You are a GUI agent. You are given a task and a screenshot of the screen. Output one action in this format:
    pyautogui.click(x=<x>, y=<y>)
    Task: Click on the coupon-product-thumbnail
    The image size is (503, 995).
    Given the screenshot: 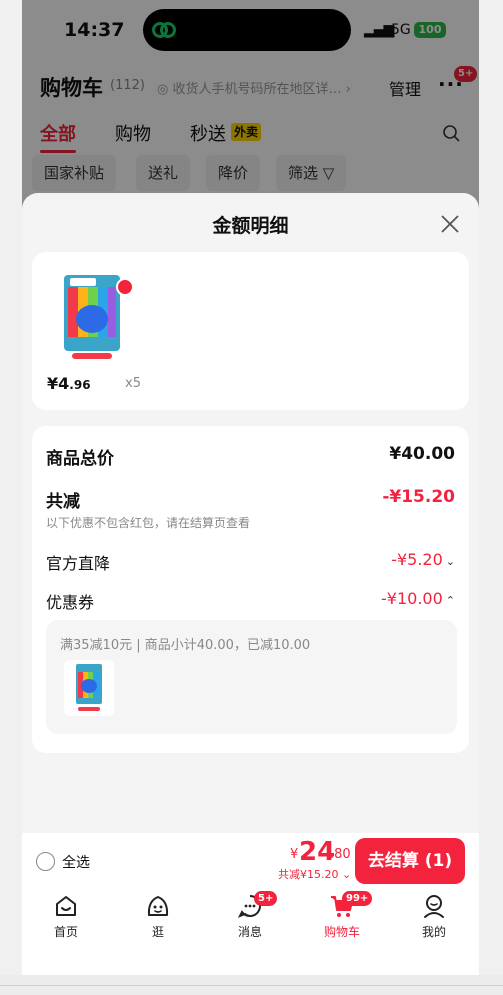 What is the action you would take?
    pyautogui.click(x=89, y=688)
    